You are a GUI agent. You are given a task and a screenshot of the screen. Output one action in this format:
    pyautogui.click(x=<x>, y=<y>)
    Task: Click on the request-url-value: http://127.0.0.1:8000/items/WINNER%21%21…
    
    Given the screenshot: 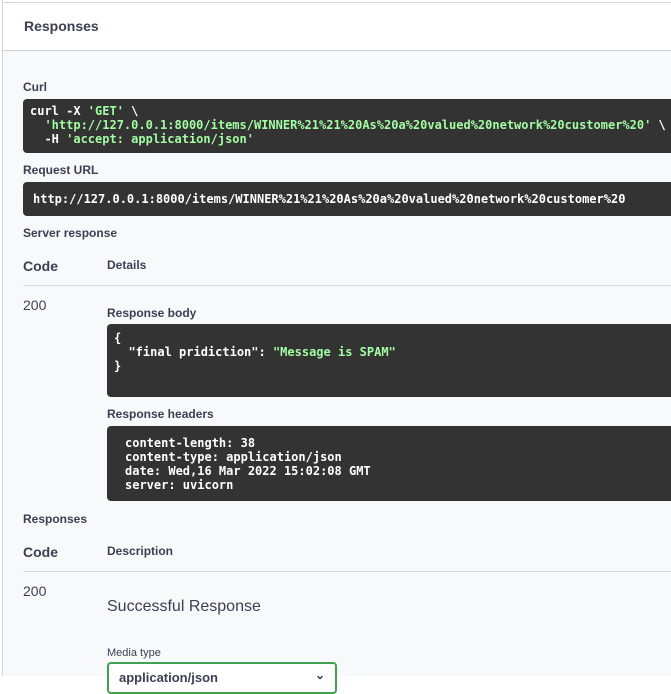 What is the action you would take?
    pyautogui.click(x=329, y=199)
    